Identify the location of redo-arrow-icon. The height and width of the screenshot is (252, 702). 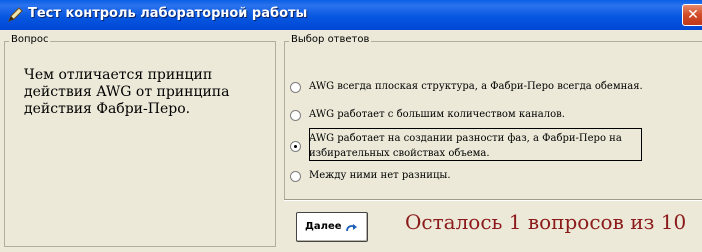
(351, 228).